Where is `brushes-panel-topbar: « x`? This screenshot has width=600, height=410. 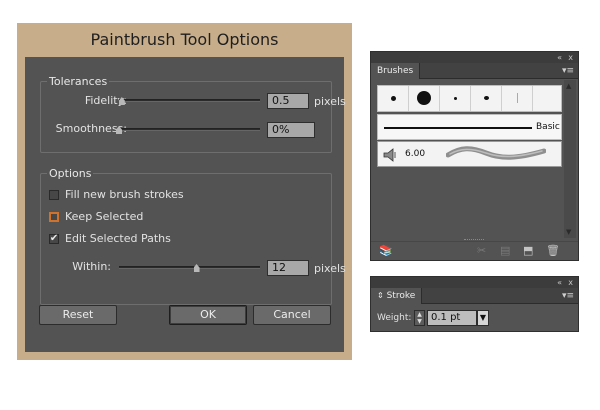 brushes-panel-topbar: « x is located at coordinates (474, 57).